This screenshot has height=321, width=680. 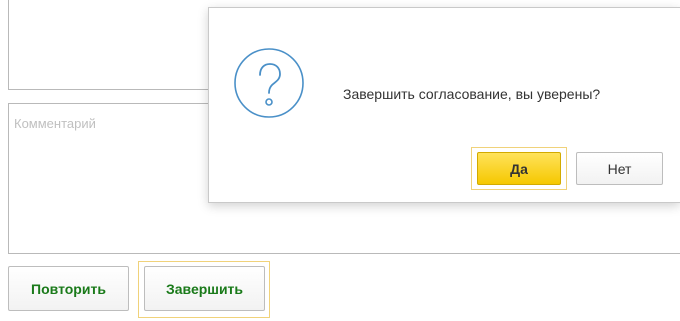 What do you see at coordinates (519, 168) in the screenshot?
I see `yes-button: Да` at bounding box center [519, 168].